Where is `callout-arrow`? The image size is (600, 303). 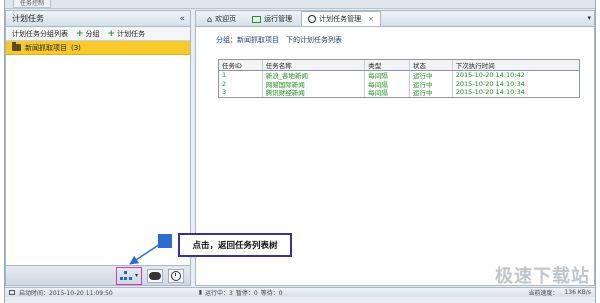
callout-arrow is located at coordinates (150, 249).